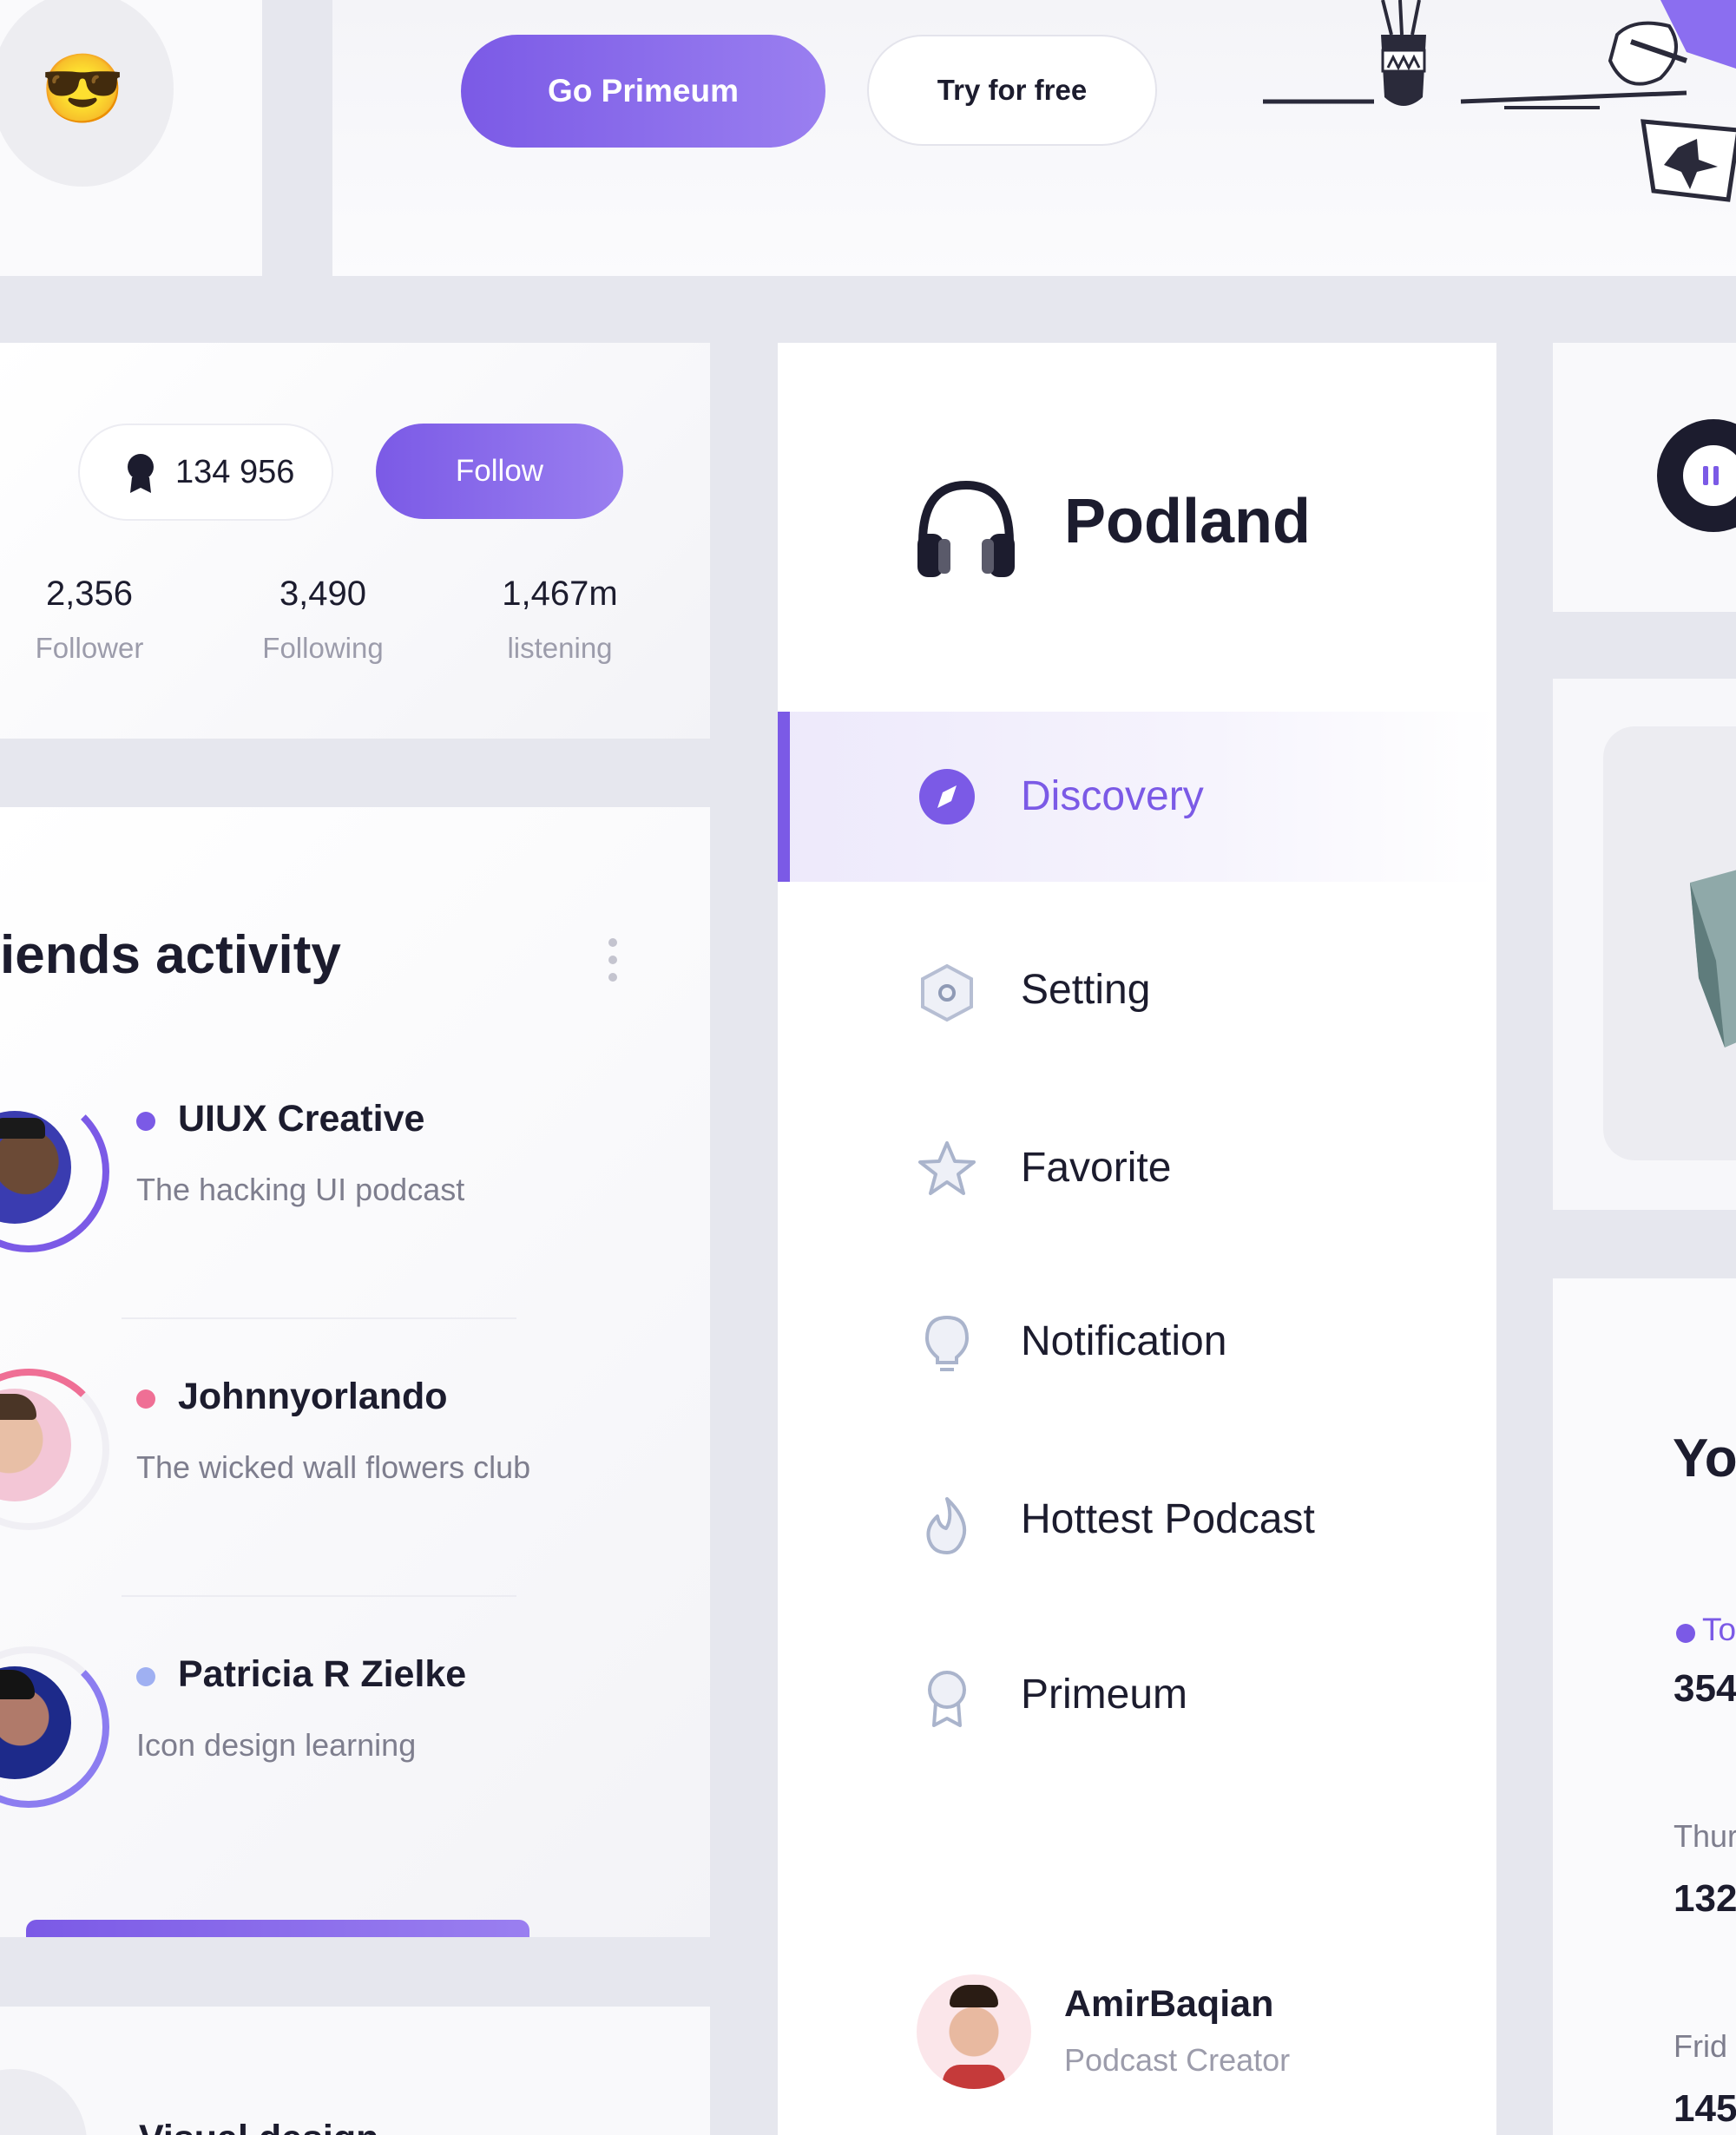  I want to click on pause-icon, so click(1711, 475).